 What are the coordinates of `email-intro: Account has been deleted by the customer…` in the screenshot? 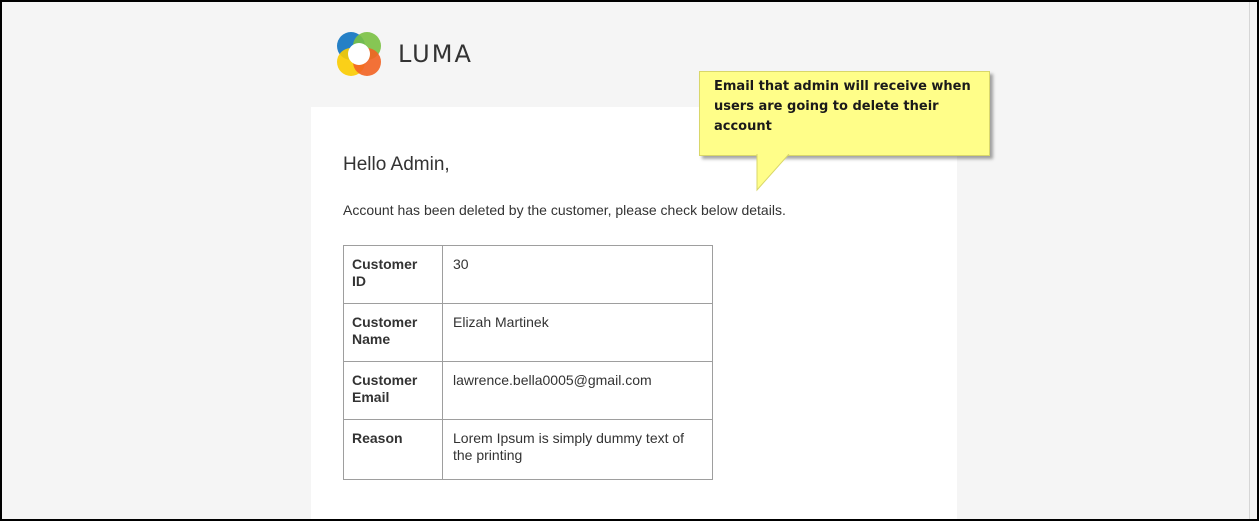 It's located at (564, 210).